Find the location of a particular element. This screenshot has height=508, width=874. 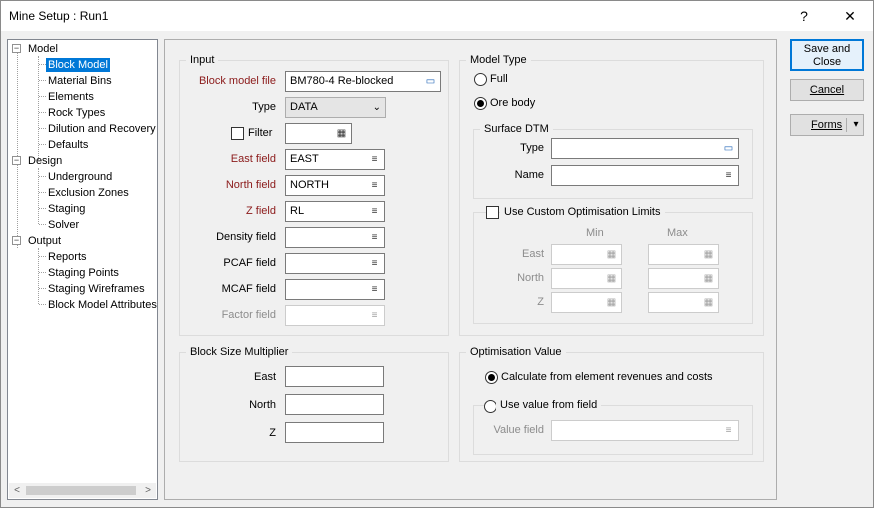

mcaf-field-input: ≡ is located at coordinates (335, 289).